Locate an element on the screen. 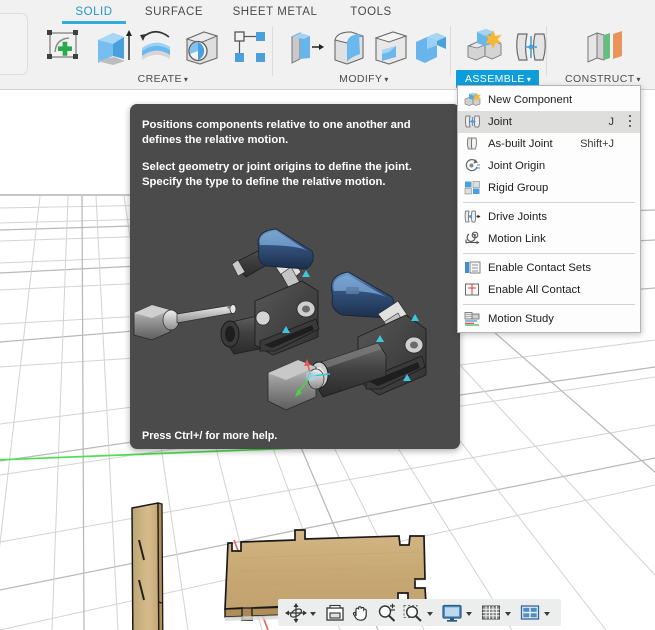 This screenshot has height=630, width=655. motion-study-icon is located at coordinates (473, 319).